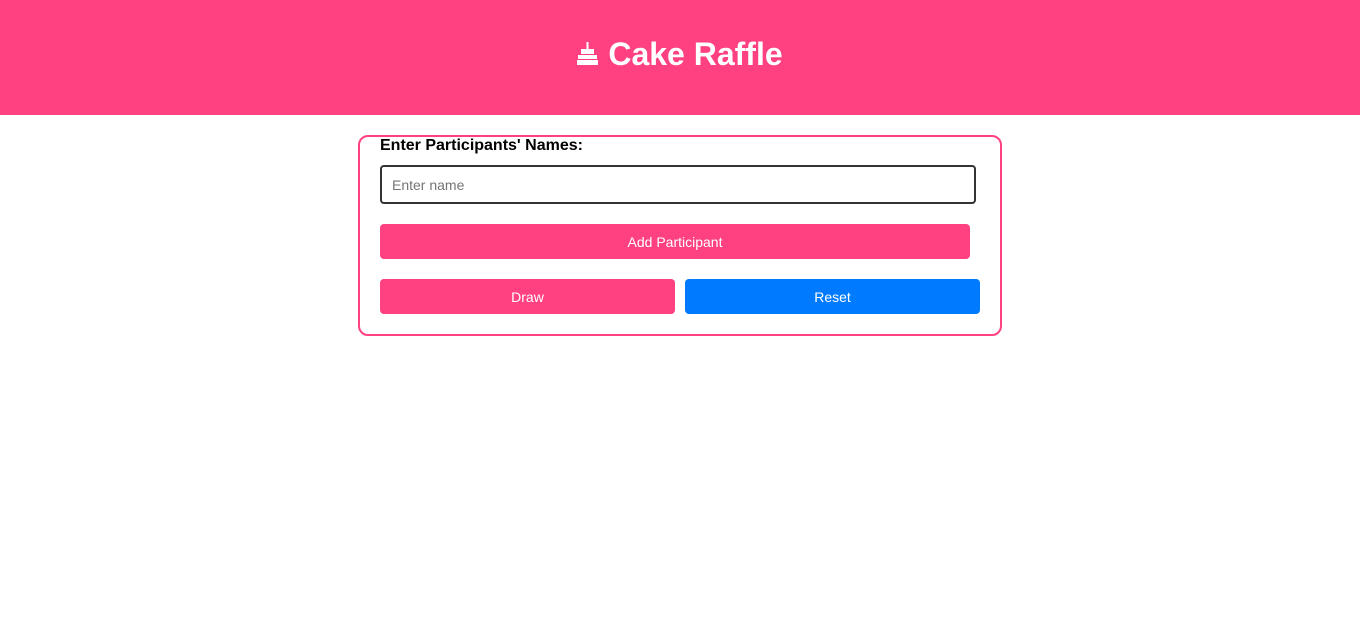  What do you see at coordinates (481, 145) in the screenshot?
I see `participants-label: Enter Participants' Names:` at bounding box center [481, 145].